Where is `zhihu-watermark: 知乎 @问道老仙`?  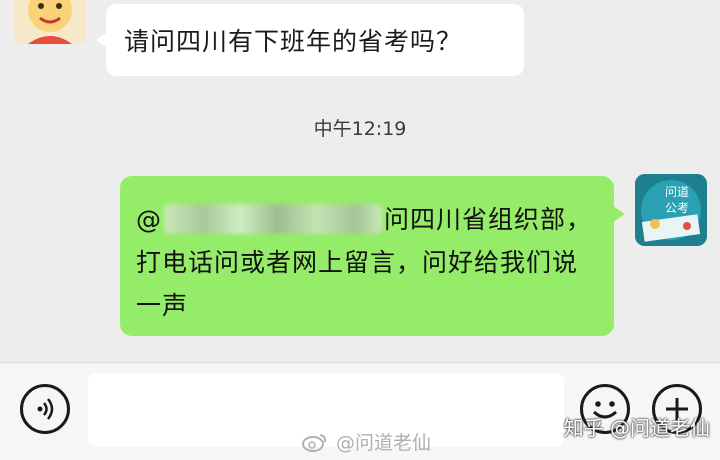
zhihu-watermark: 知乎 @问道老仙 is located at coordinates (636, 428).